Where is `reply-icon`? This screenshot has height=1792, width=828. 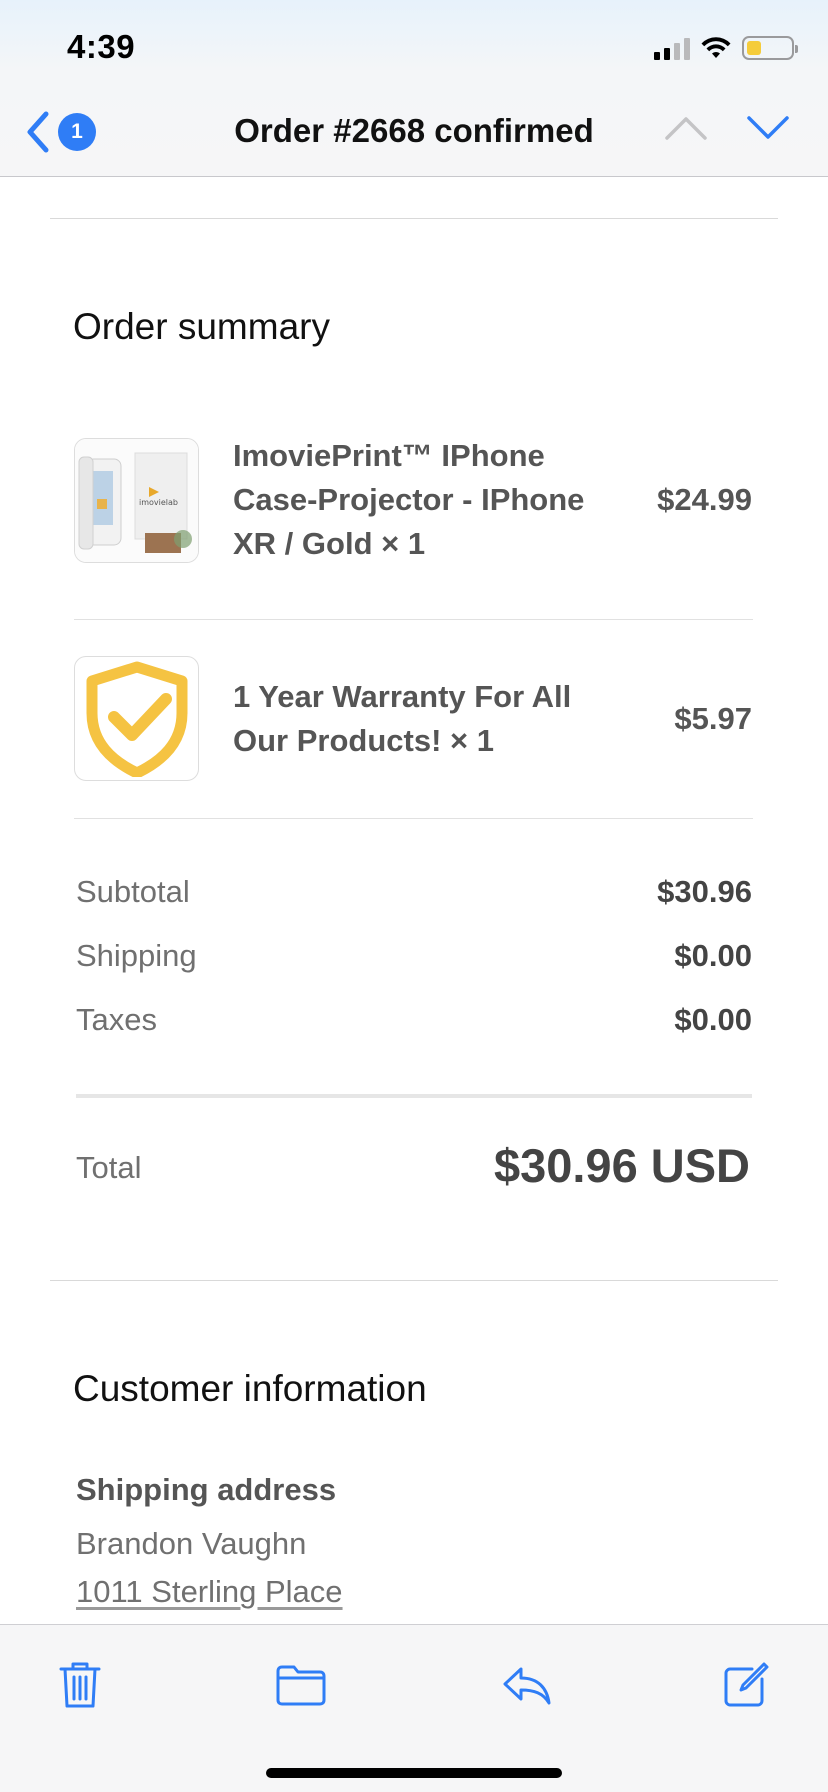
reply-icon is located at coordinates (527, 1686).